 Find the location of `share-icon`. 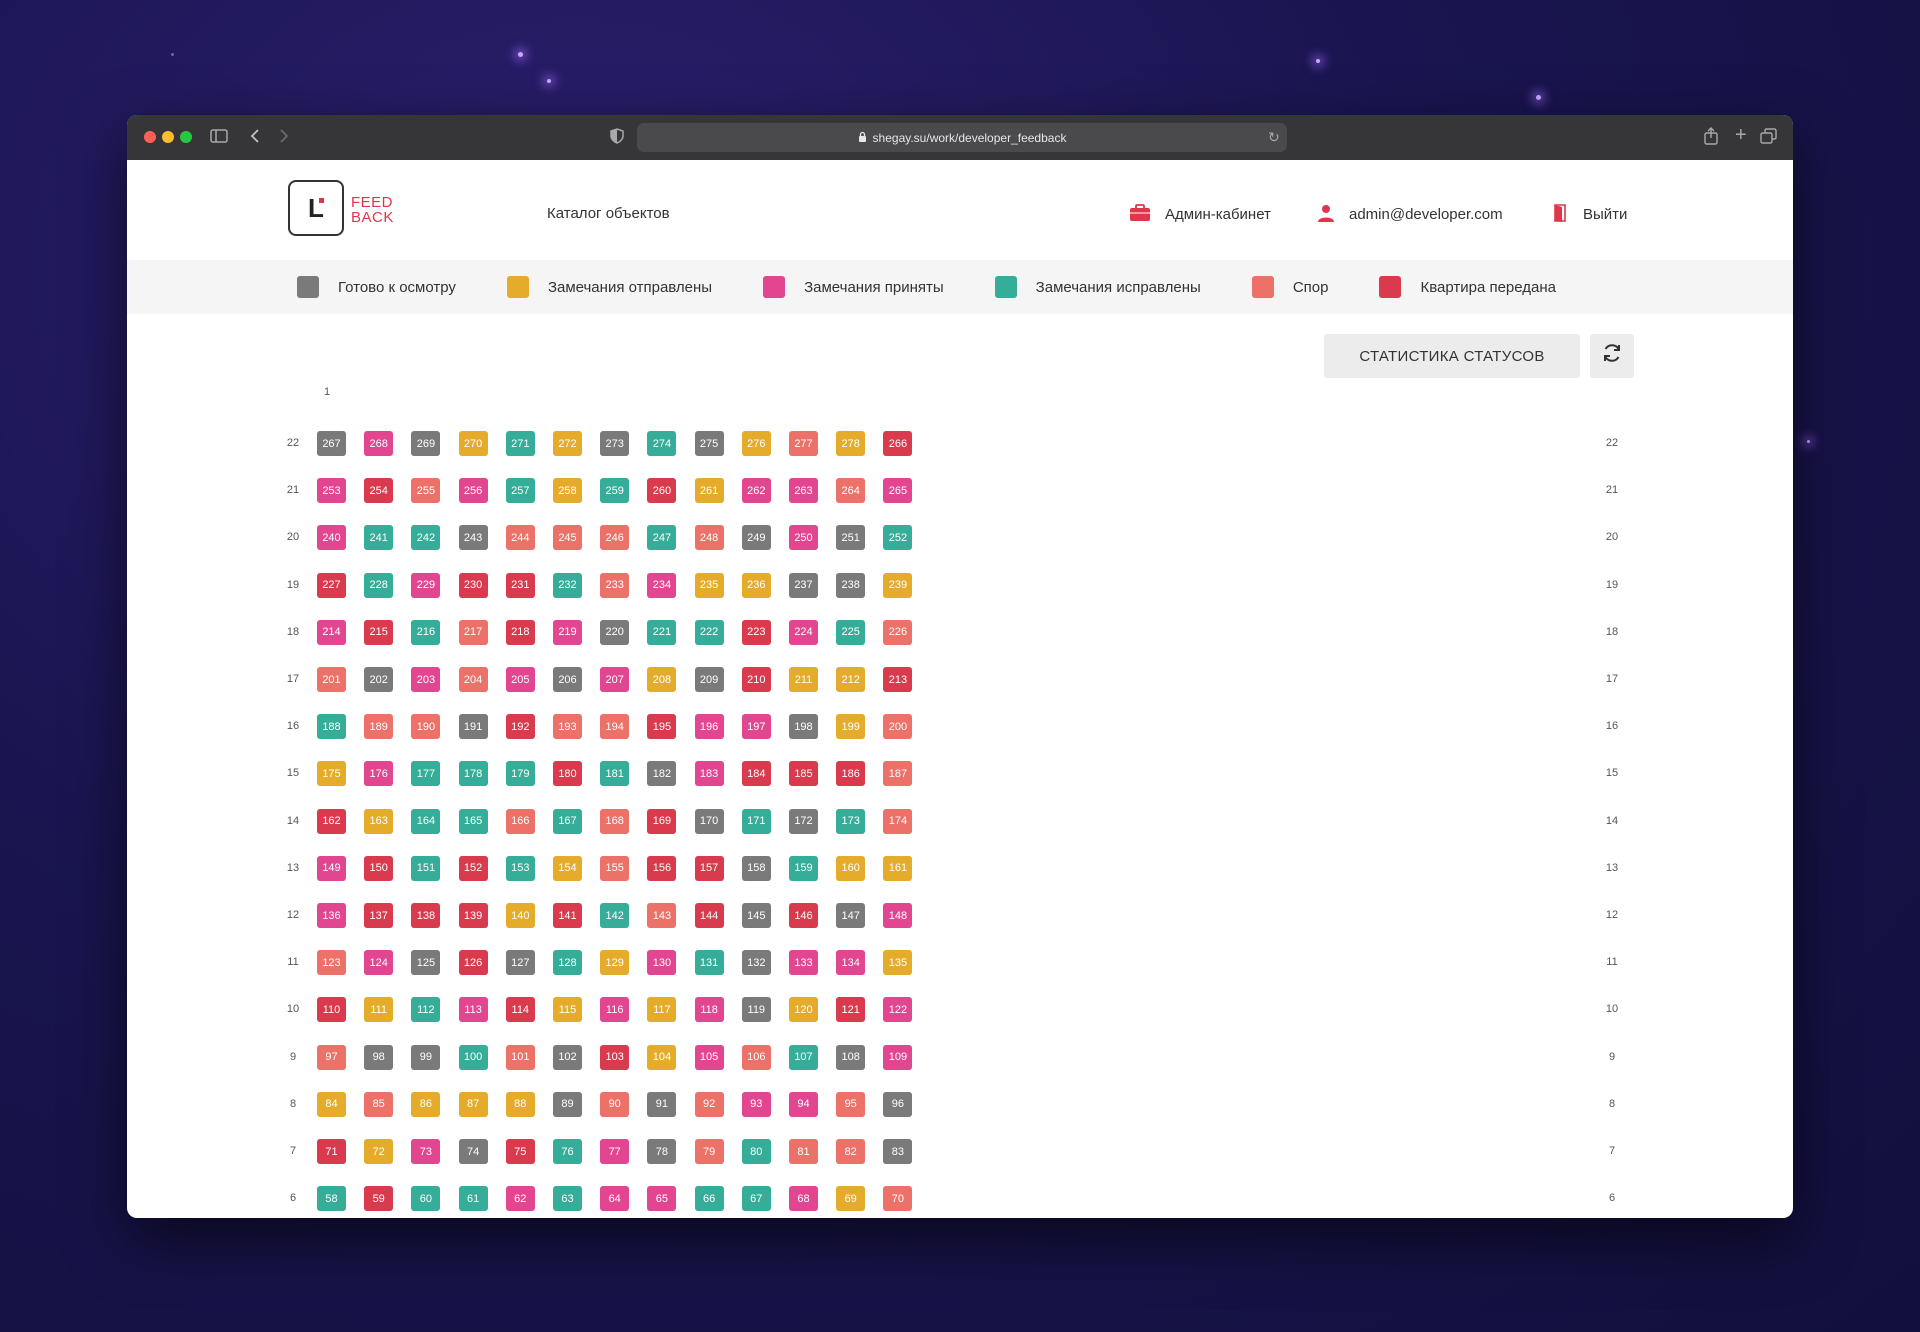

share-icon is located at coordinates (1711, 137).